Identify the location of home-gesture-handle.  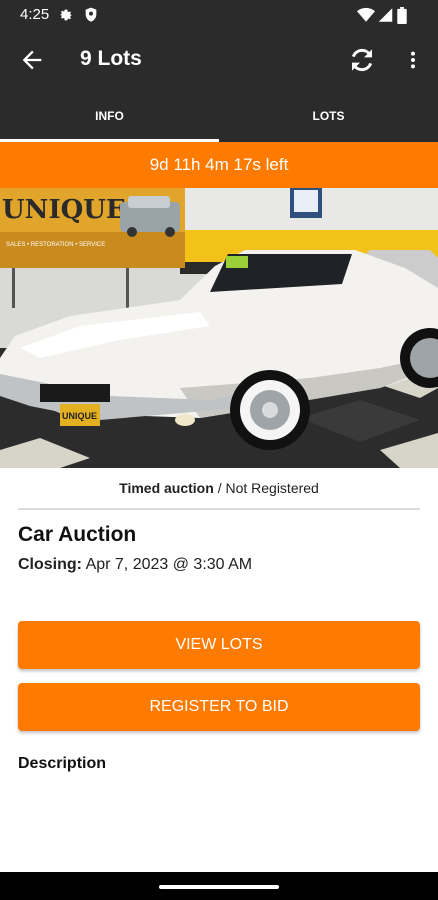
(219, 887).